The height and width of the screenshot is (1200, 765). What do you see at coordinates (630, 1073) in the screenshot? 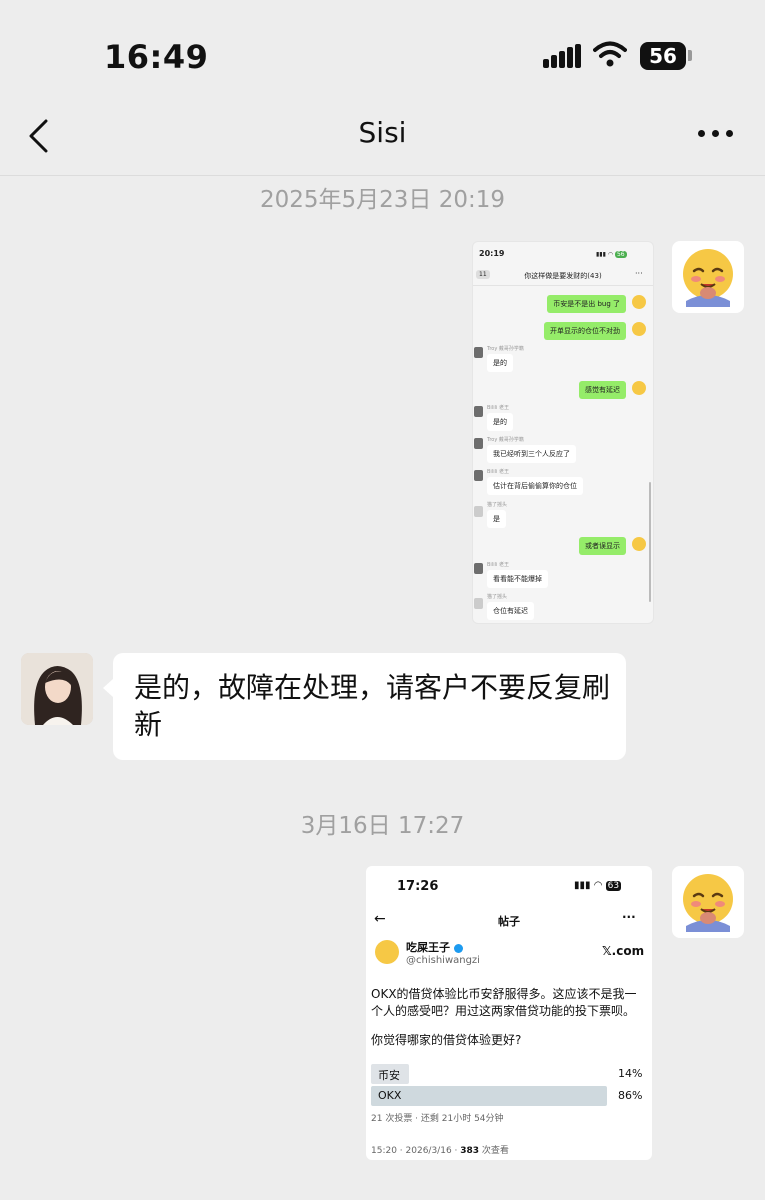
I see `poll-pct: 14%` at bounding box center [630, 1073].